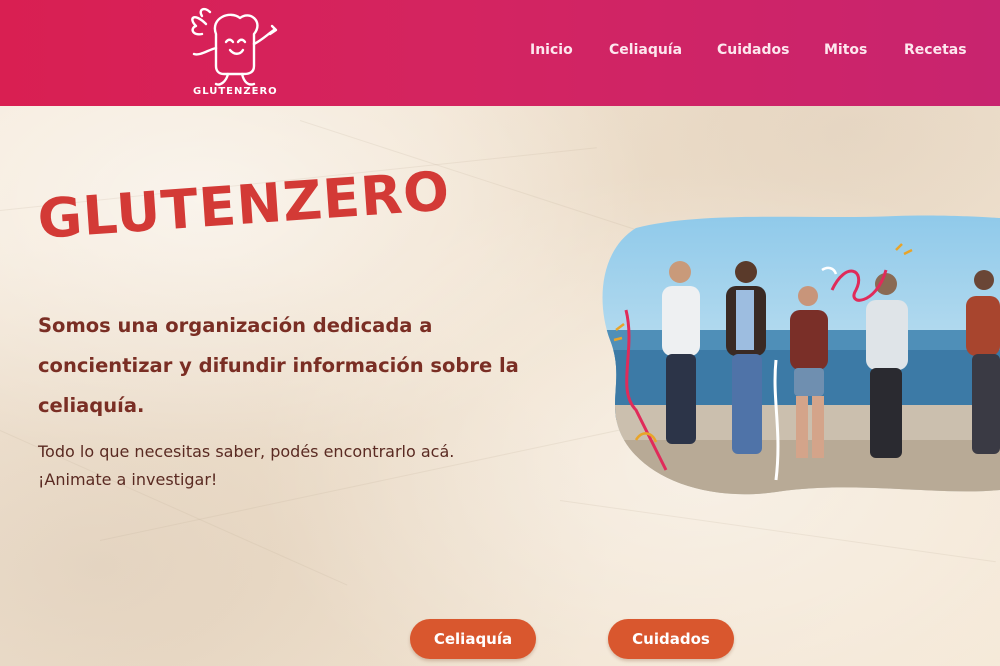 The width and height of the screenshot is (1000, 666). Describe the element at coordinates (935, 50) in the screenshot. I see `nav-recetas: Recetas` at that location.